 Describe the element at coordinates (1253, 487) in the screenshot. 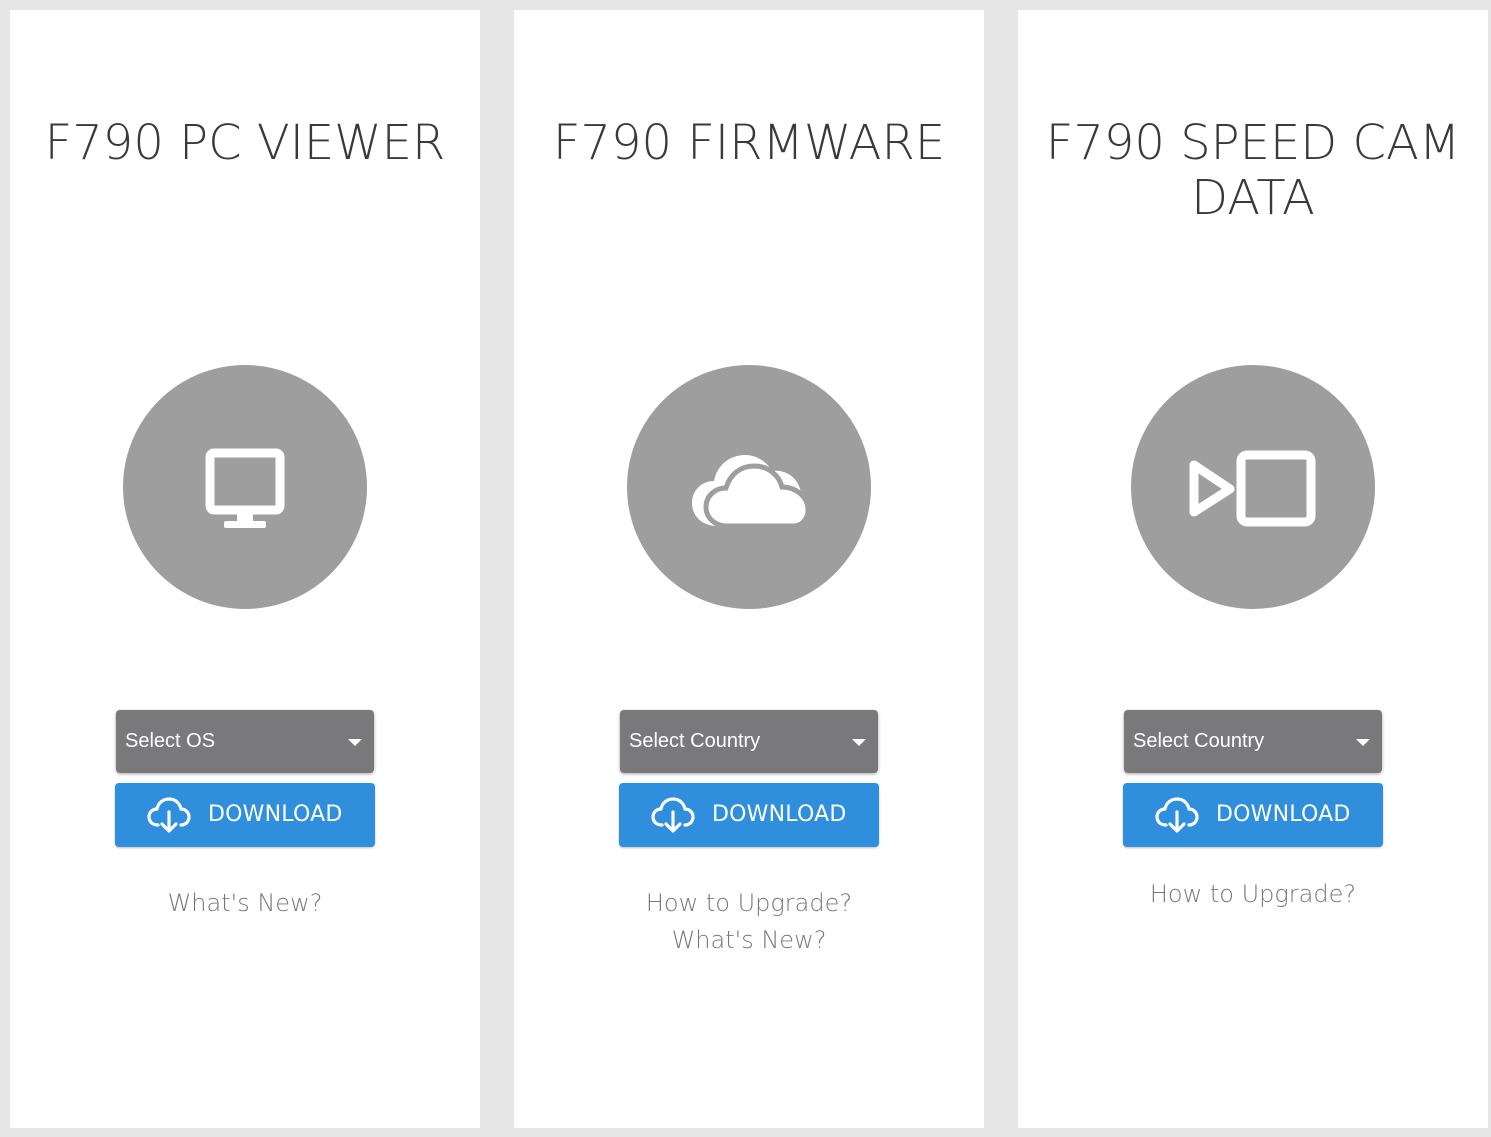

I see `video-camera-icon` at that location.